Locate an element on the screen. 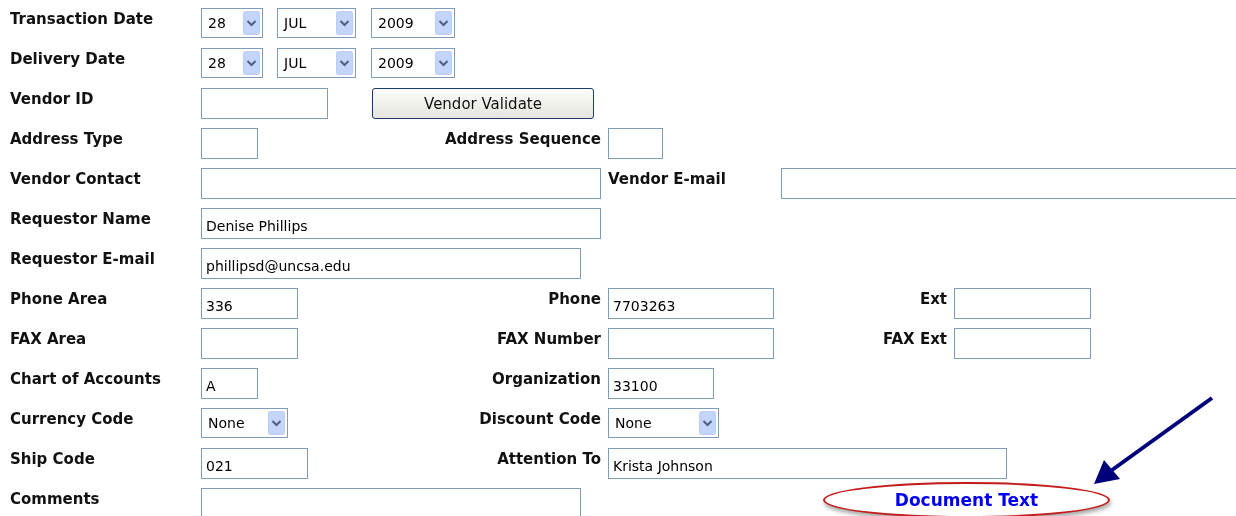  field-label: Address Sequence is located at coordinates (522, 139).